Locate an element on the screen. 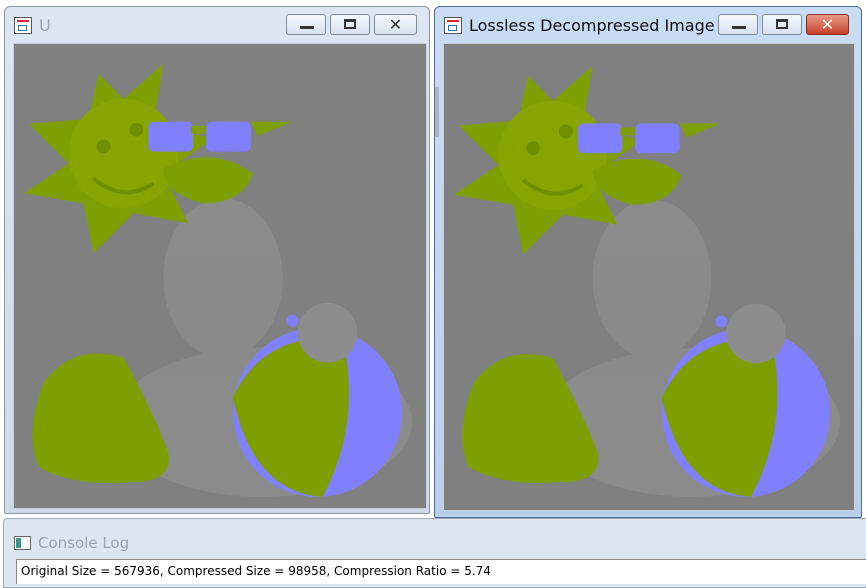  window-title: U is located at coordinates (45, 25).